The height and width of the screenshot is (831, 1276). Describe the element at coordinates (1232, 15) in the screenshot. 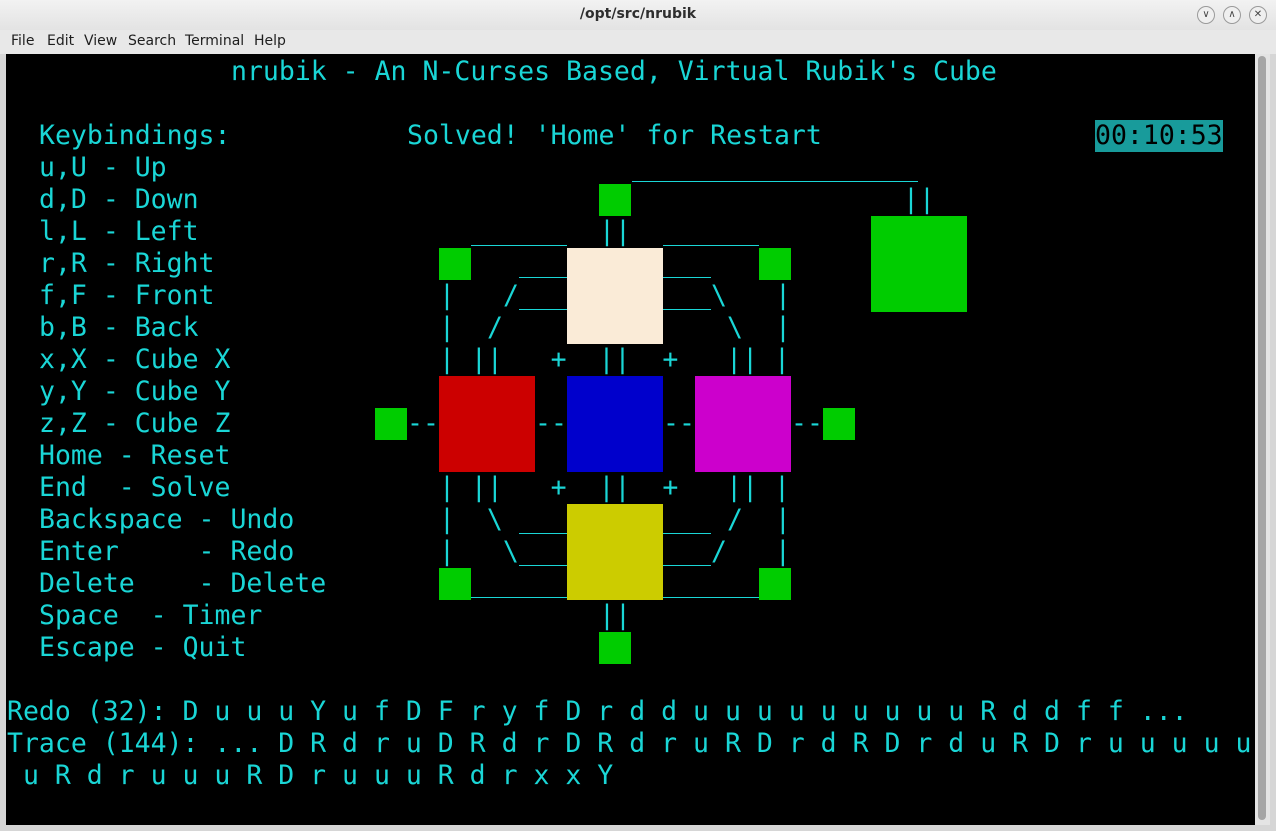

I see `maximize-button: ∧` at that location.